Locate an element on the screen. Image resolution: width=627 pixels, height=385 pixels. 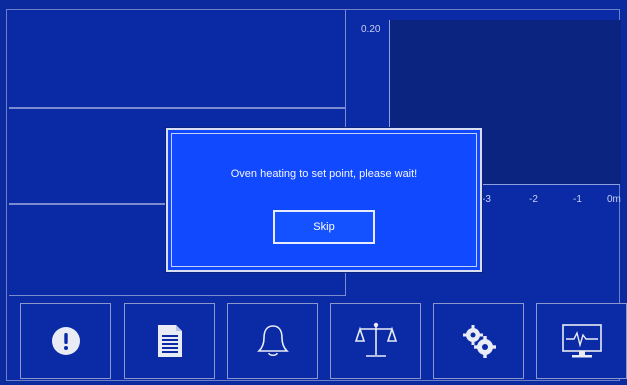
alert-icon is located at coordinates (66, 341).